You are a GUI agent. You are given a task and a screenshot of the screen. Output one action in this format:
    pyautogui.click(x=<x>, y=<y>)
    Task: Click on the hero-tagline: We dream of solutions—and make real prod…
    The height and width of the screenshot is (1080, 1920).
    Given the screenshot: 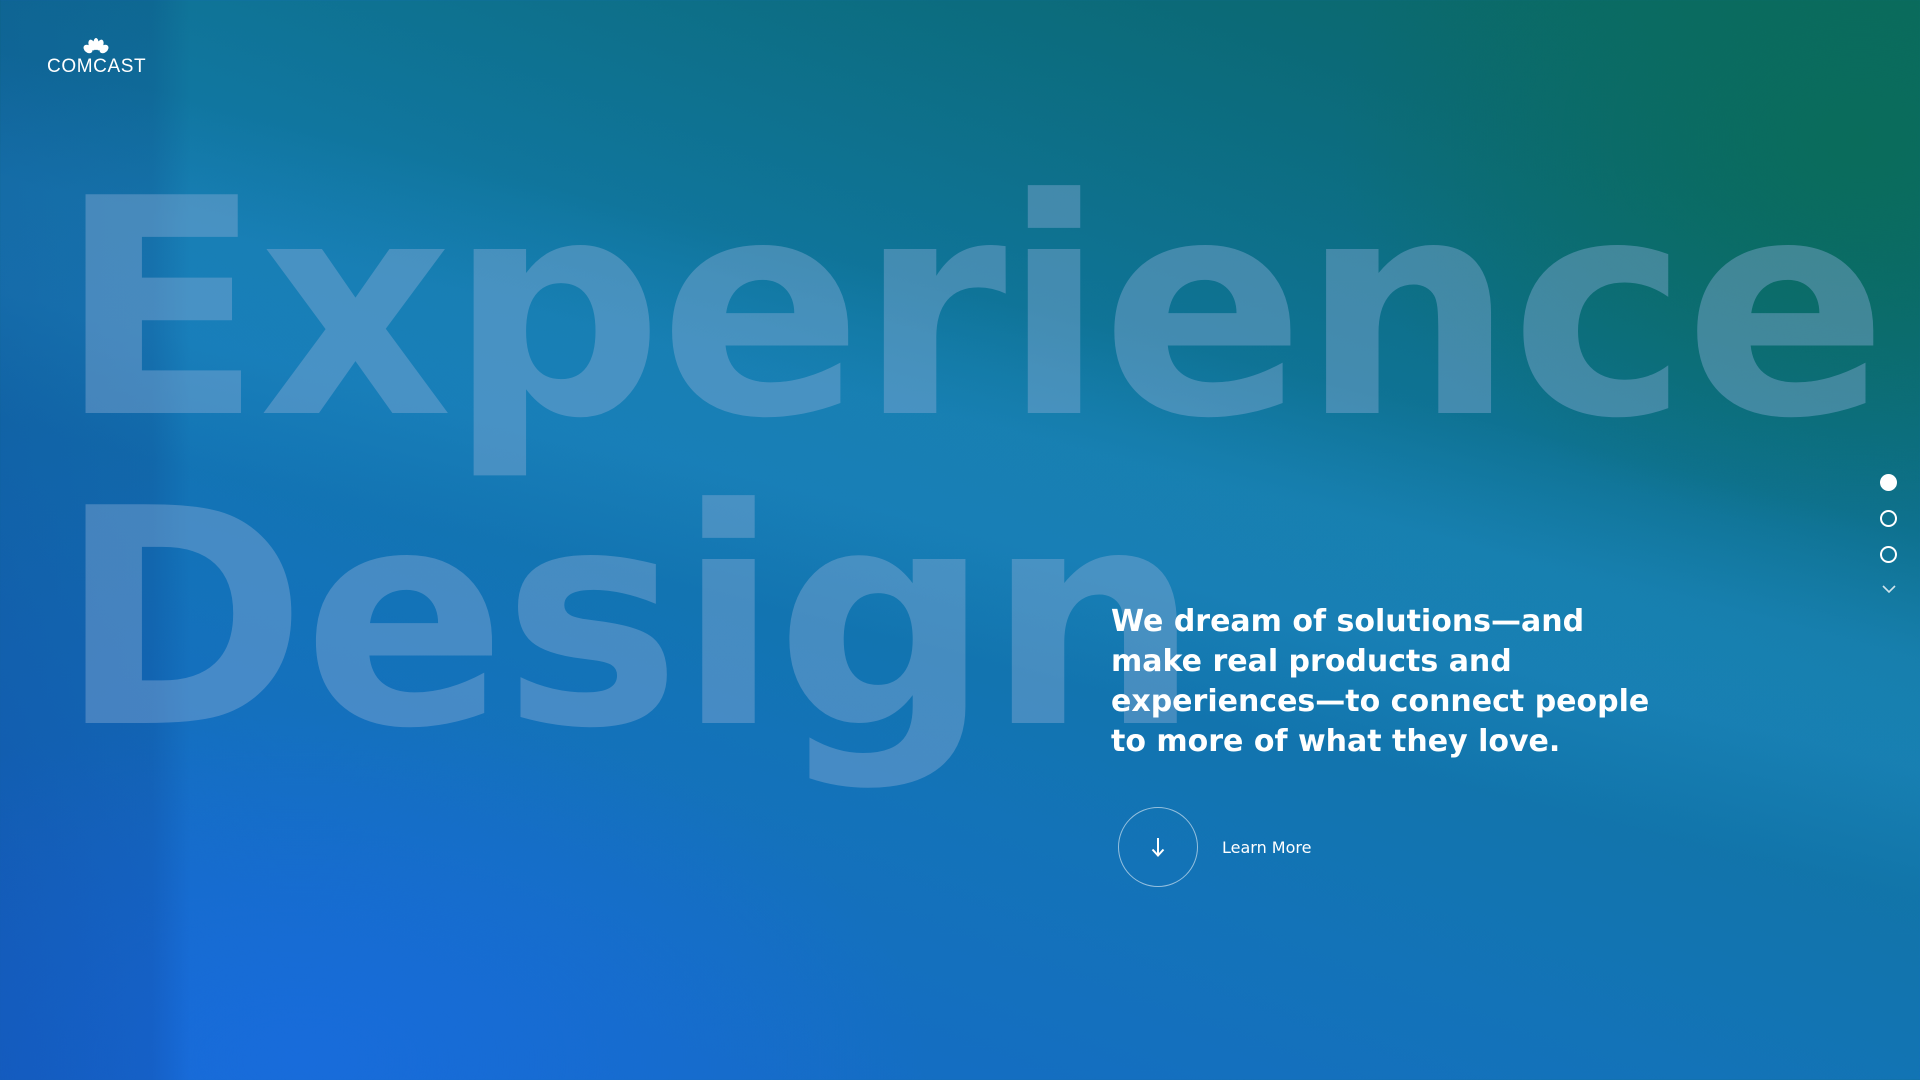 What is the action you would take?
    pyautogui.click(x=1380, y=681)
    